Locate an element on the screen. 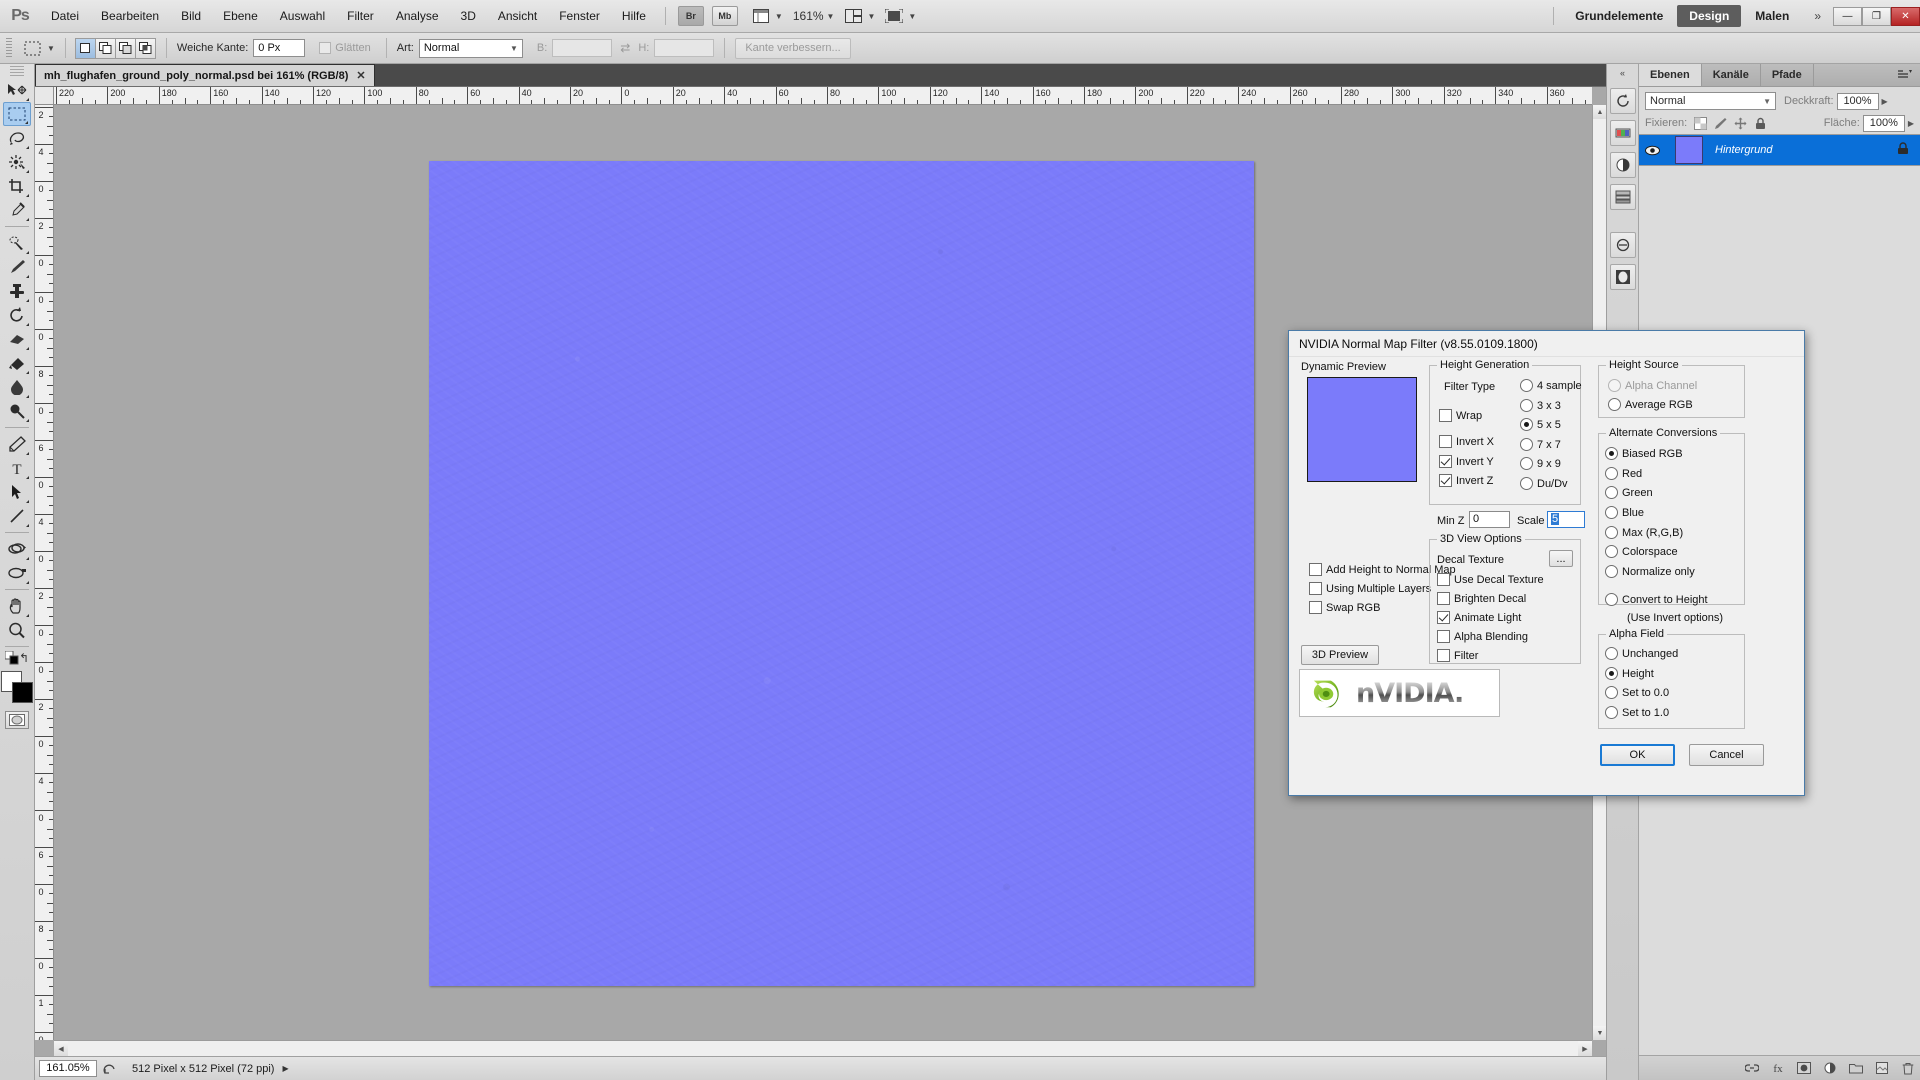  radio-filter-4-sample: 4 sample is located at coordinates (1551, 385).